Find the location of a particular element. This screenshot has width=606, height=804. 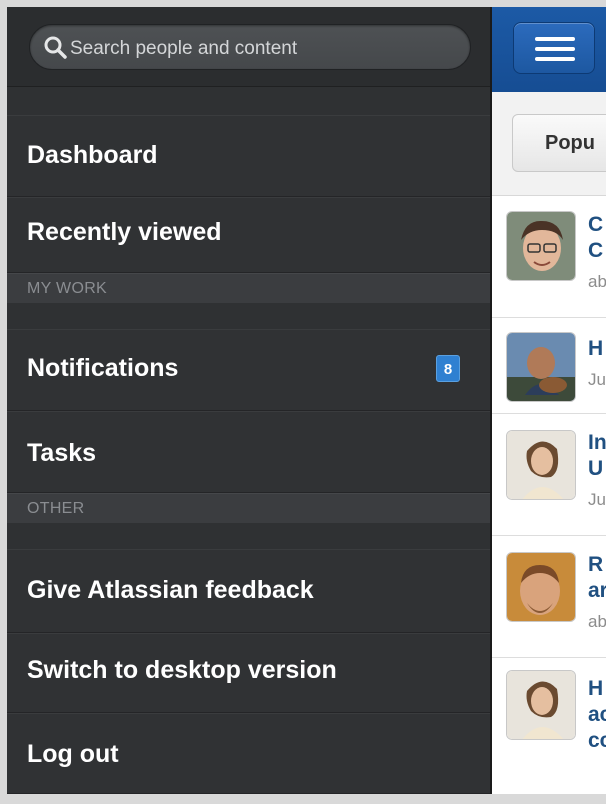

section-header-label: MY WORK is located at coordinates (67, 288).